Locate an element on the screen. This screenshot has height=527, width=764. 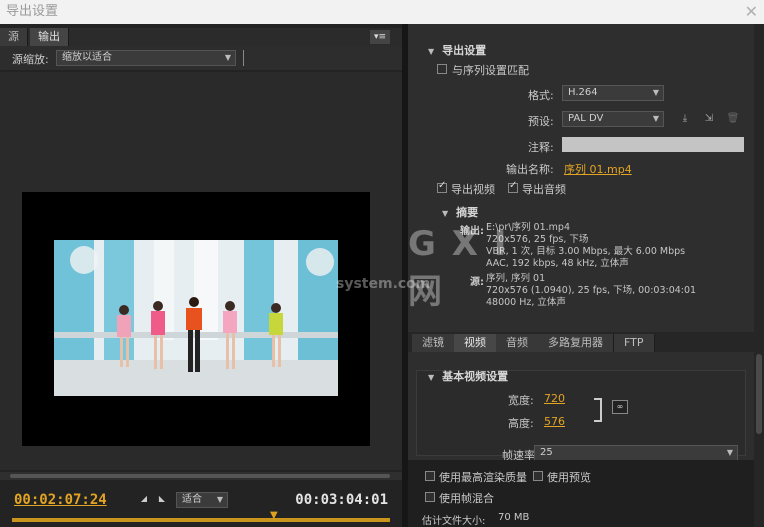
watermark-domain: system.com is located at coordinates (383, 284).